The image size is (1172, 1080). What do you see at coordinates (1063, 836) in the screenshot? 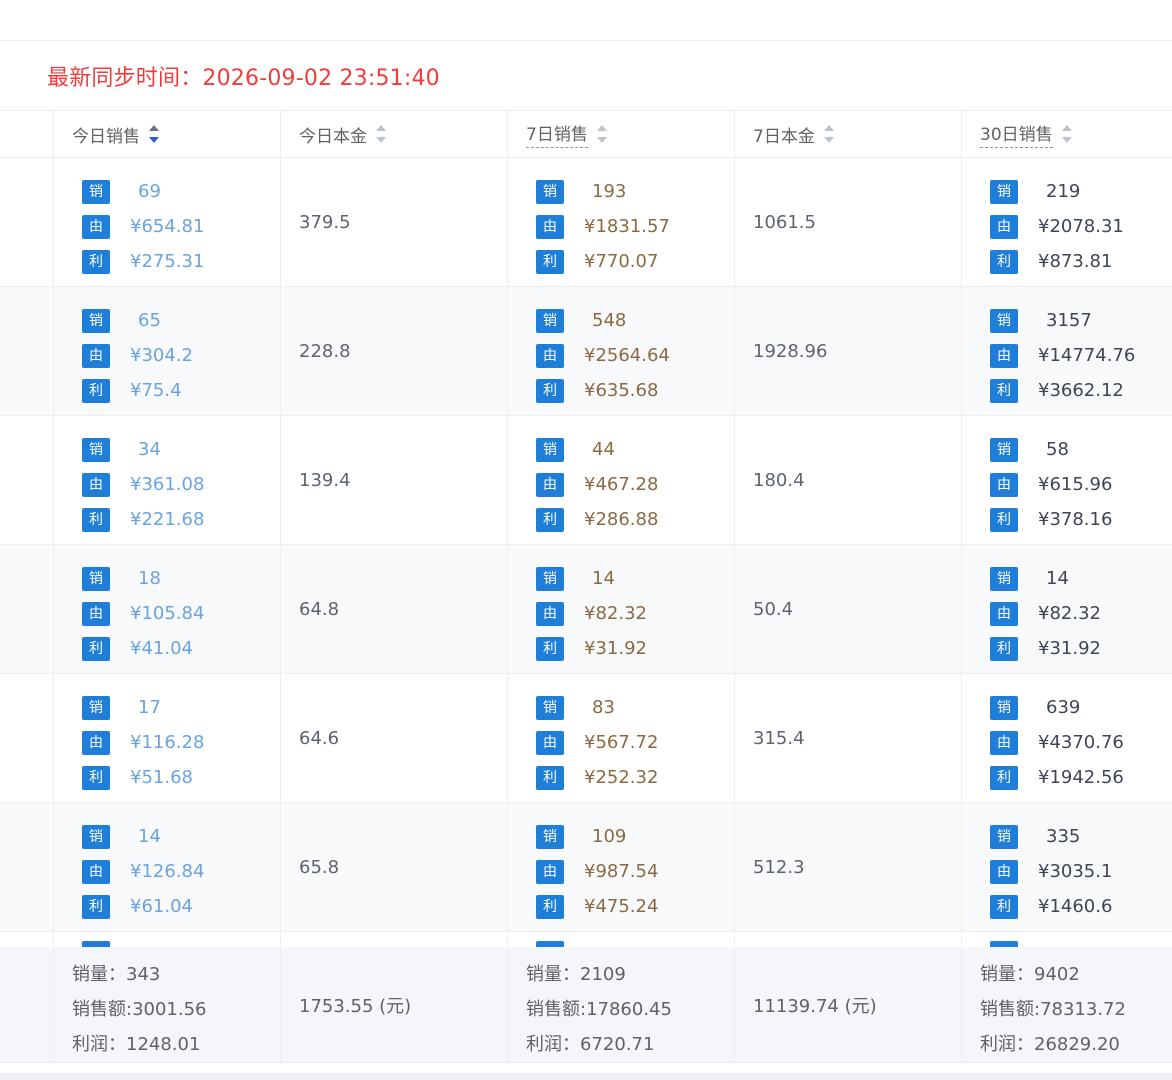
I see `d30-qty: 335` at bounding box center [1063, 836].